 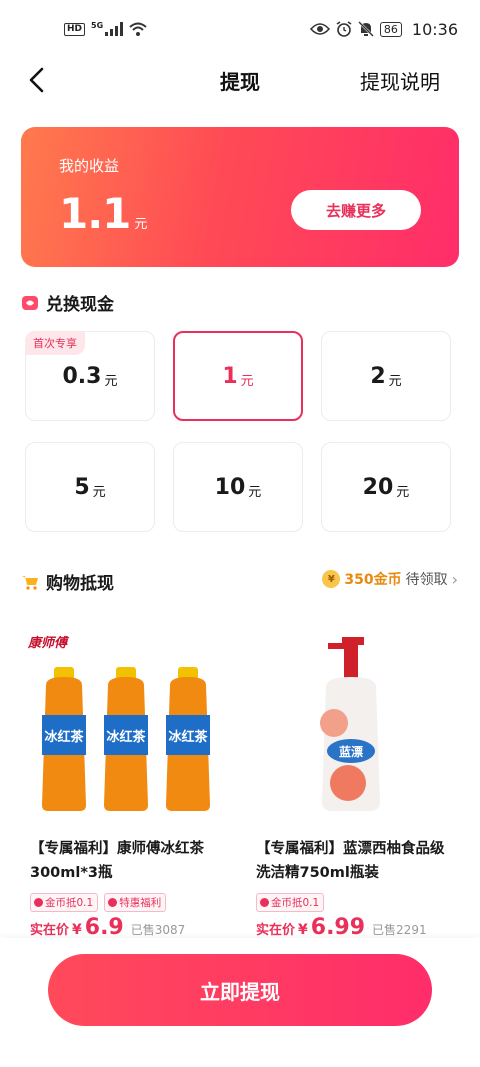 I want to click on price-value: 6.9, so click(x=104, y=927).